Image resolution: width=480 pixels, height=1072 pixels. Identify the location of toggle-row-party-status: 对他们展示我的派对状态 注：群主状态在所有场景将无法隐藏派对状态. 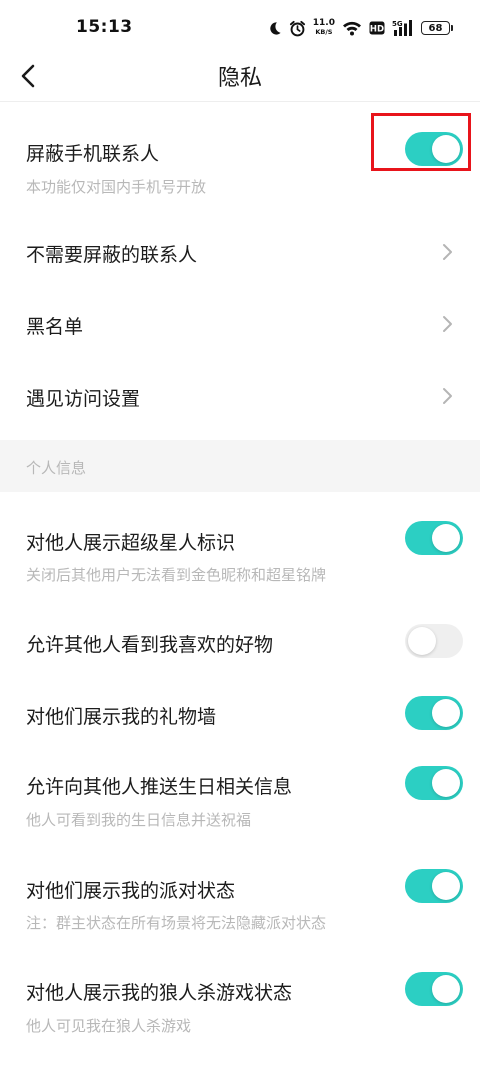
(240, 904).